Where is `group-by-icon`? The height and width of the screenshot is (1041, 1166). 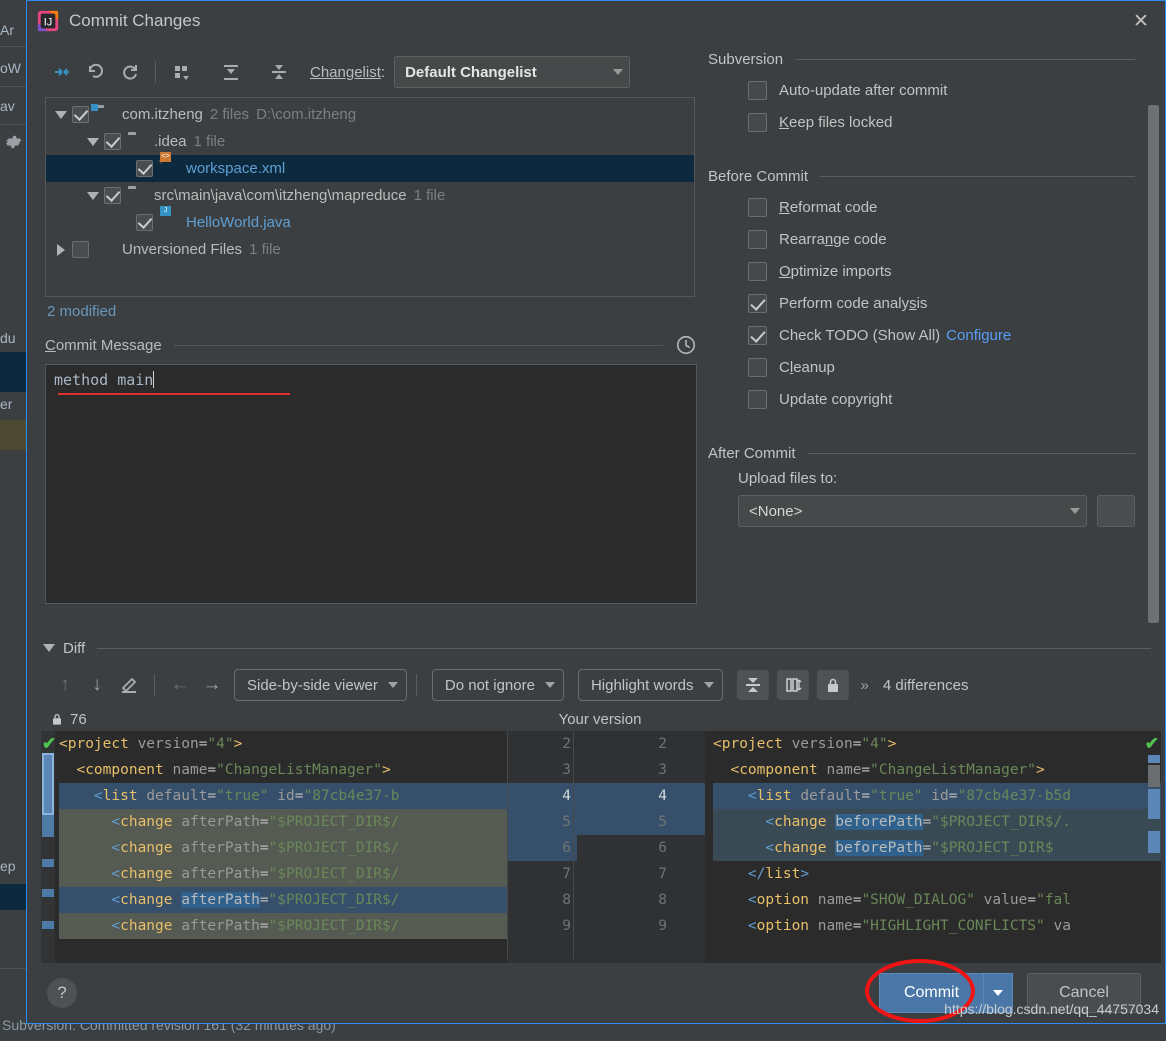 group-by-icon is located at coordinates (181, 72).